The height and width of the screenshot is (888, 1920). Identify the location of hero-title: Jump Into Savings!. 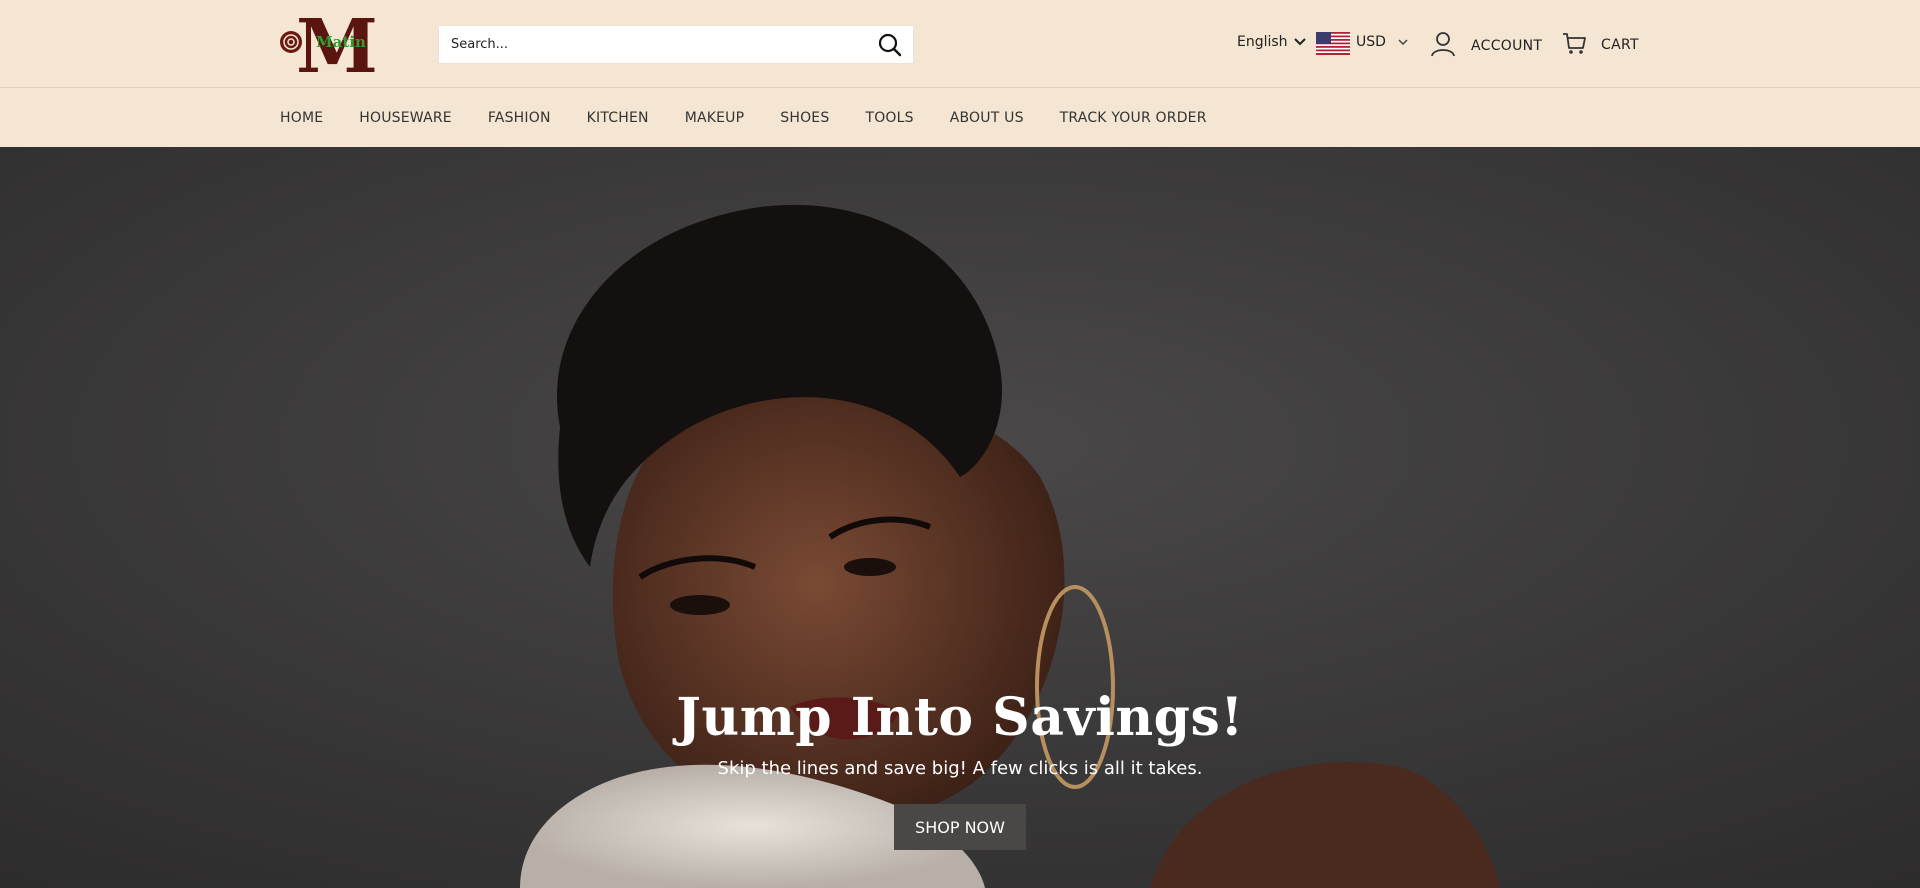
(960, 717).